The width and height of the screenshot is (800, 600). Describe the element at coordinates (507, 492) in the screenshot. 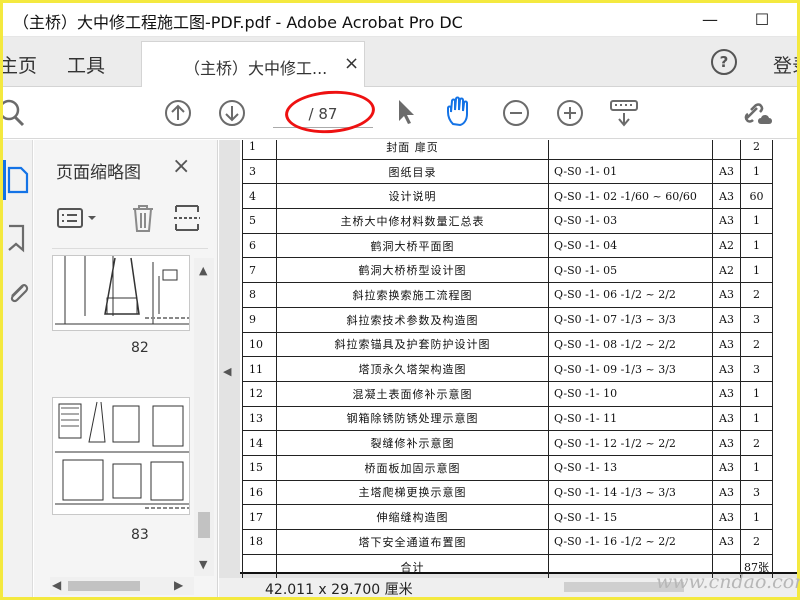

I see `table-row: 16 主塔爬梯更换示意图 Q-S0 -1- 14 -1/3 ~ 3/3 A3 3` at that location.